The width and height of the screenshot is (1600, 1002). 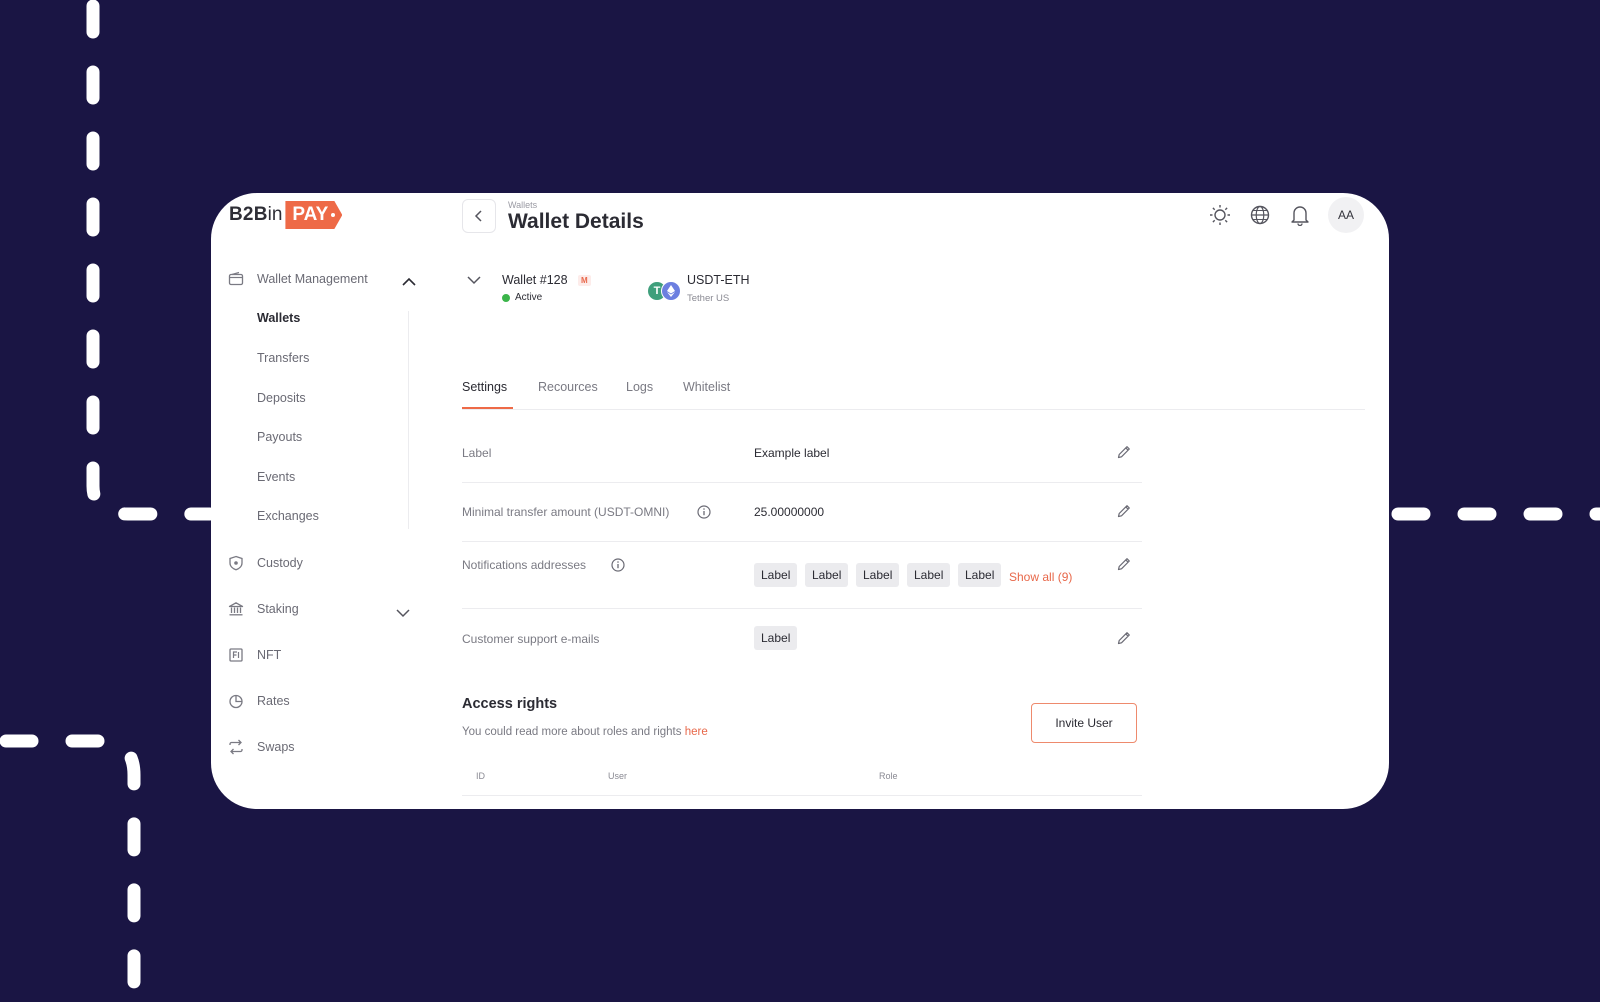 I want to click on edit-label-icon, so click(x=1124, y=454).